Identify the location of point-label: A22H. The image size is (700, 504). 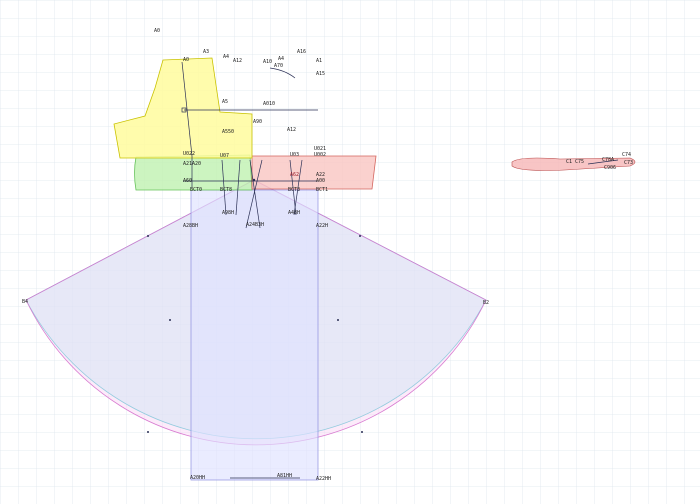
(322, 226).